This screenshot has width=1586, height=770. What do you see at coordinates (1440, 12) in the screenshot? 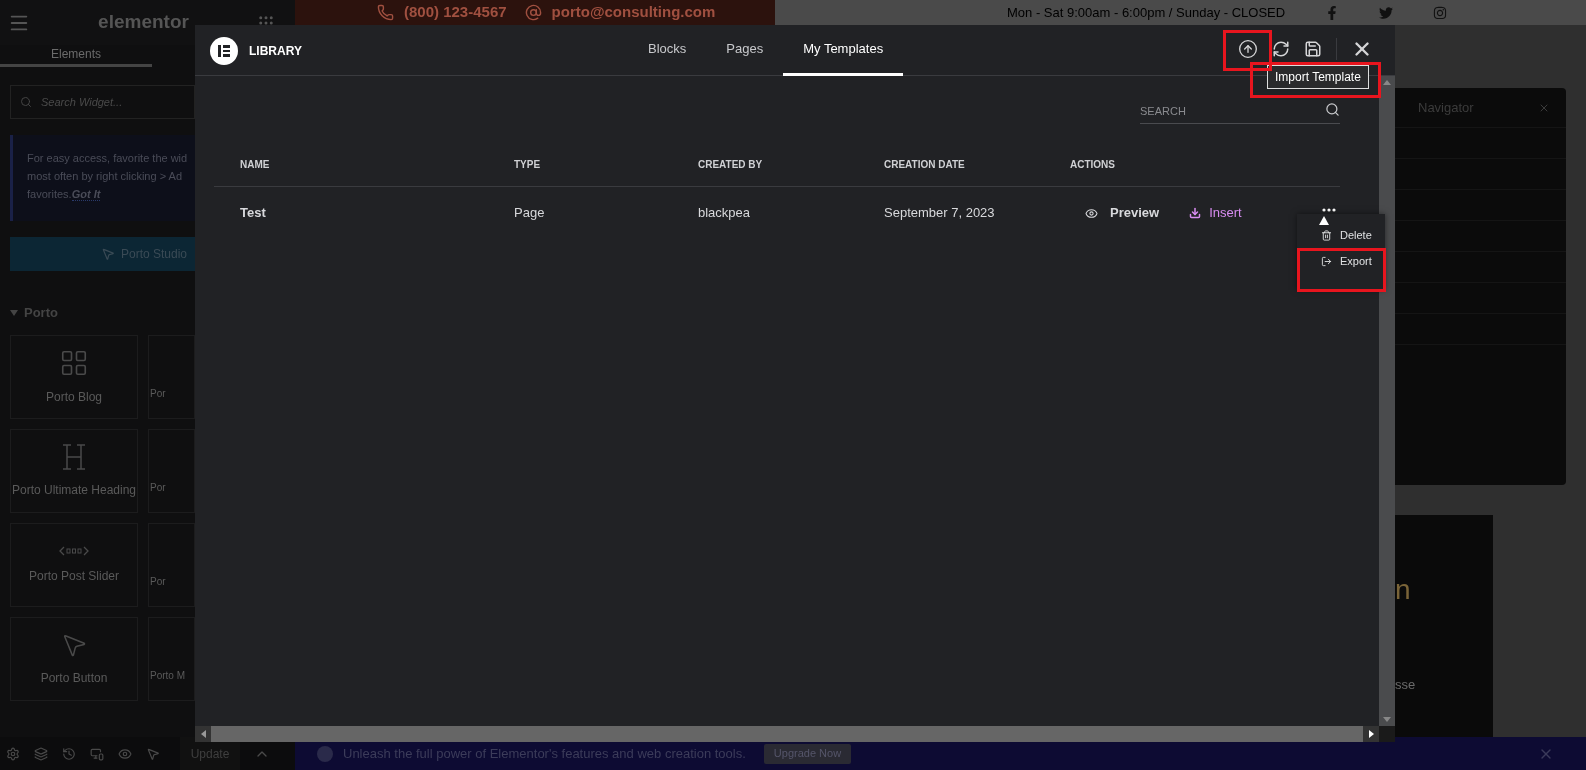
I see `instagram-icon` at bounding box center [1440, 12].